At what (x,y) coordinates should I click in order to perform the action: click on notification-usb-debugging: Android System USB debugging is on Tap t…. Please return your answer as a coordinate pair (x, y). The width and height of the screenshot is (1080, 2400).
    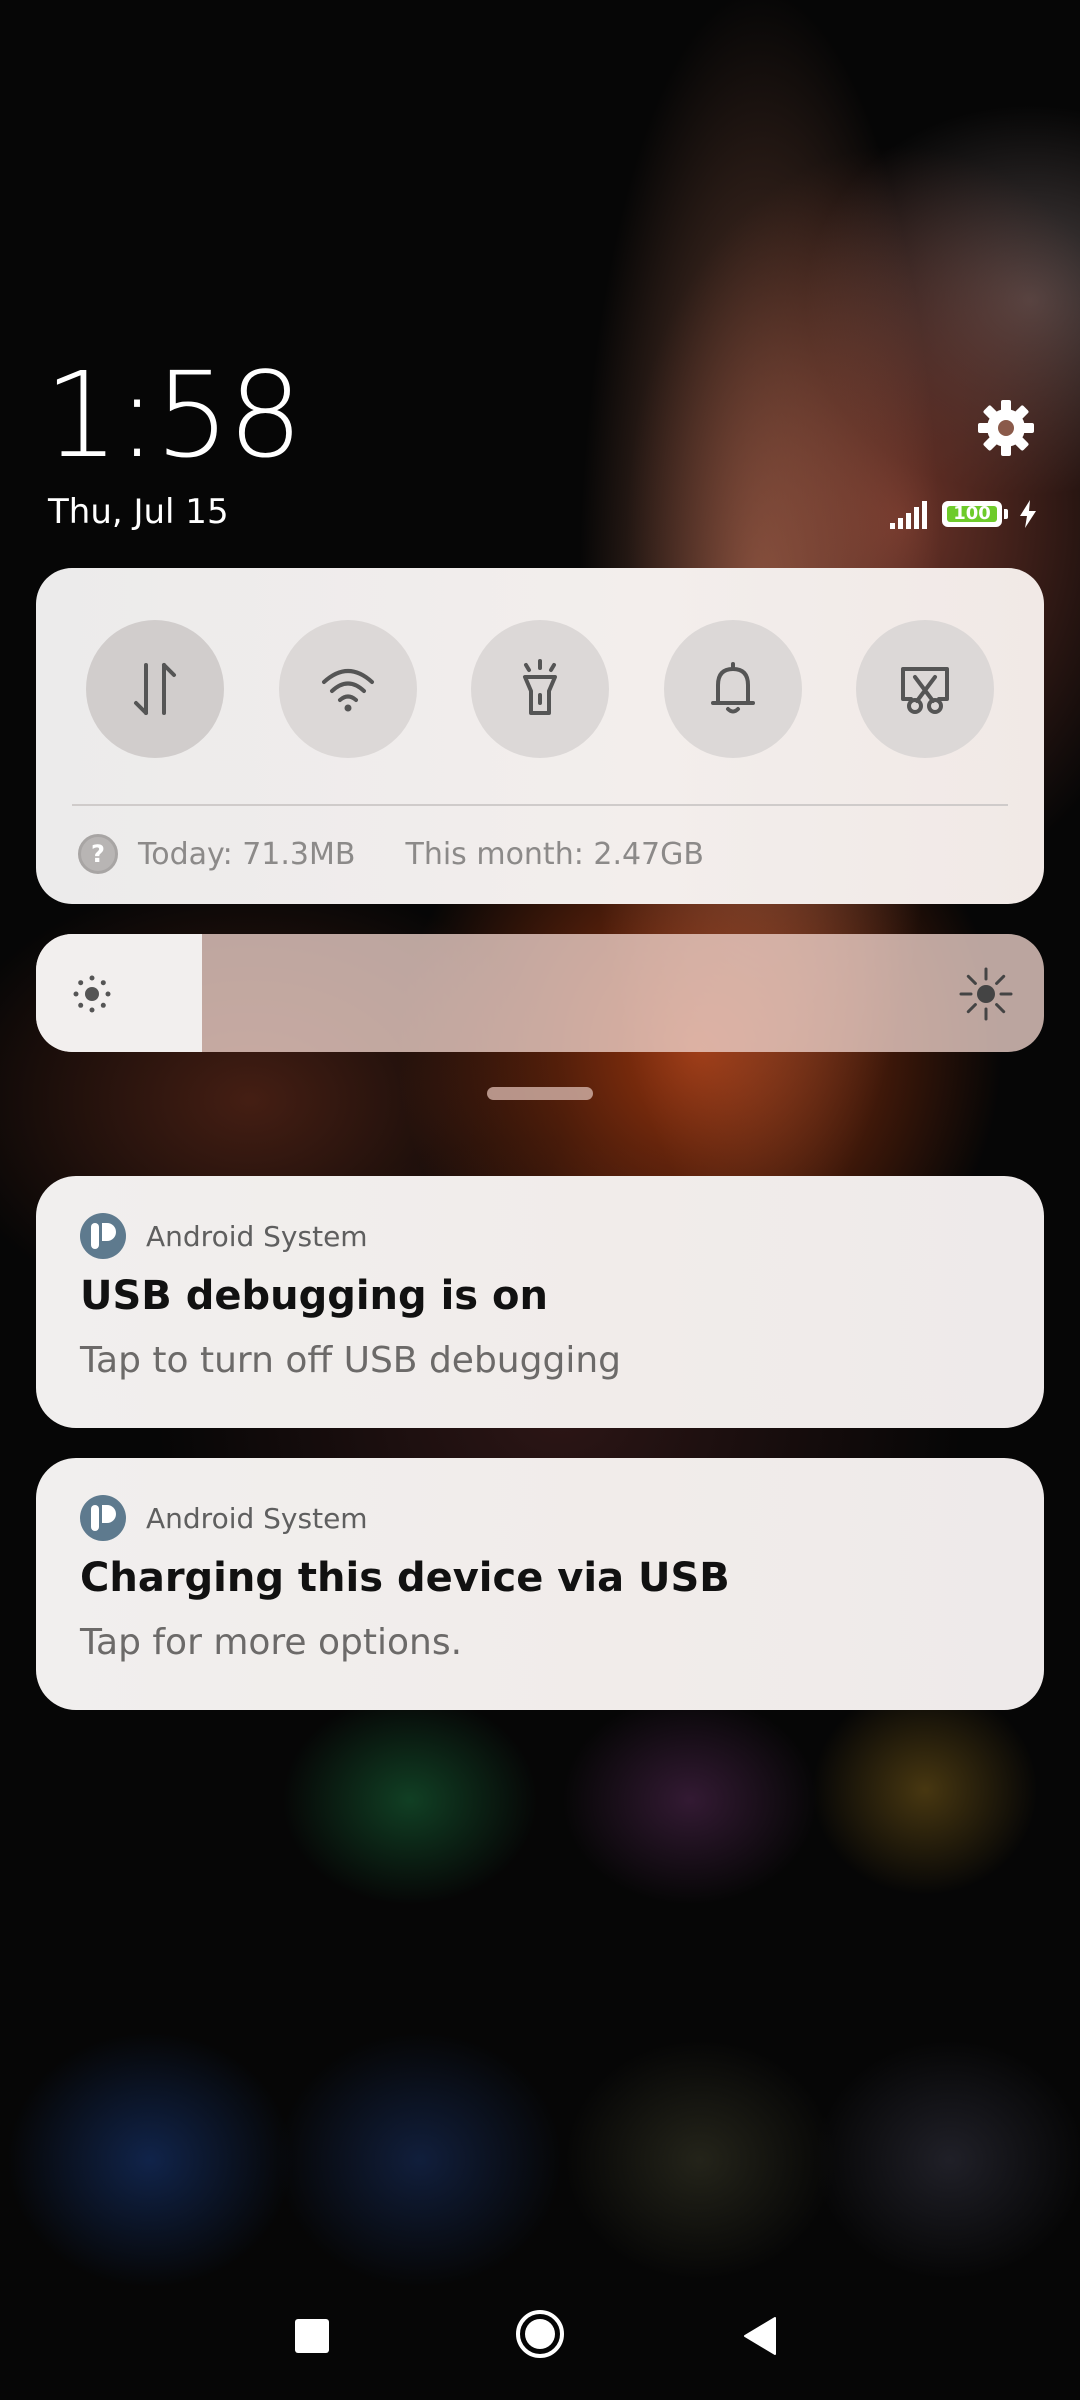
    Looking at the image, I should click on (540, 1302).